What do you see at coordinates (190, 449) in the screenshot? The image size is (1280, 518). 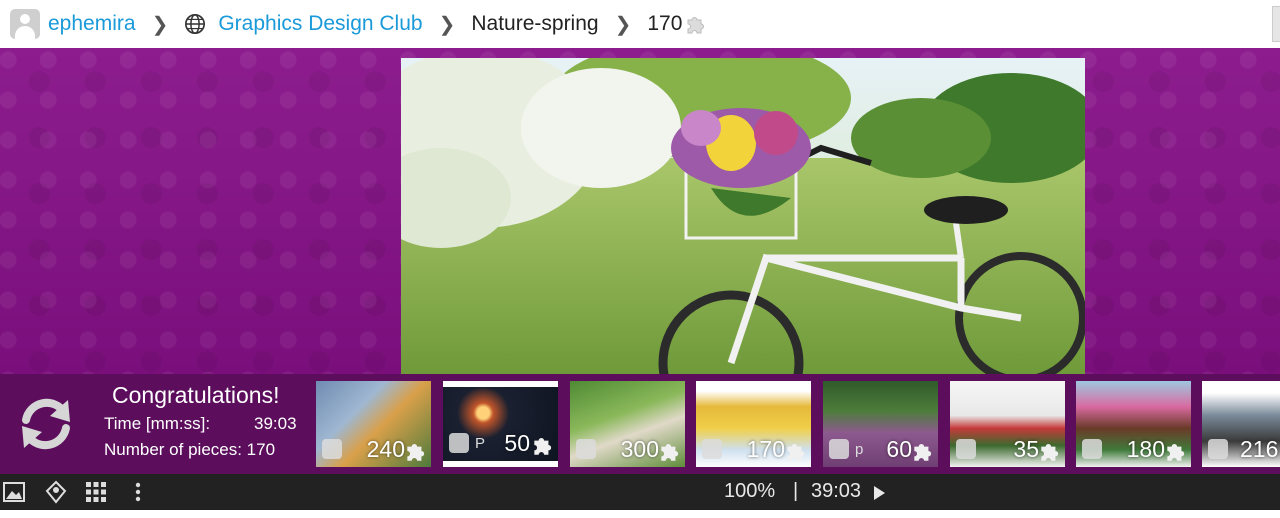 I see `pieces-count-label: Number of pieces: 170` at bounding box center [190, 449].